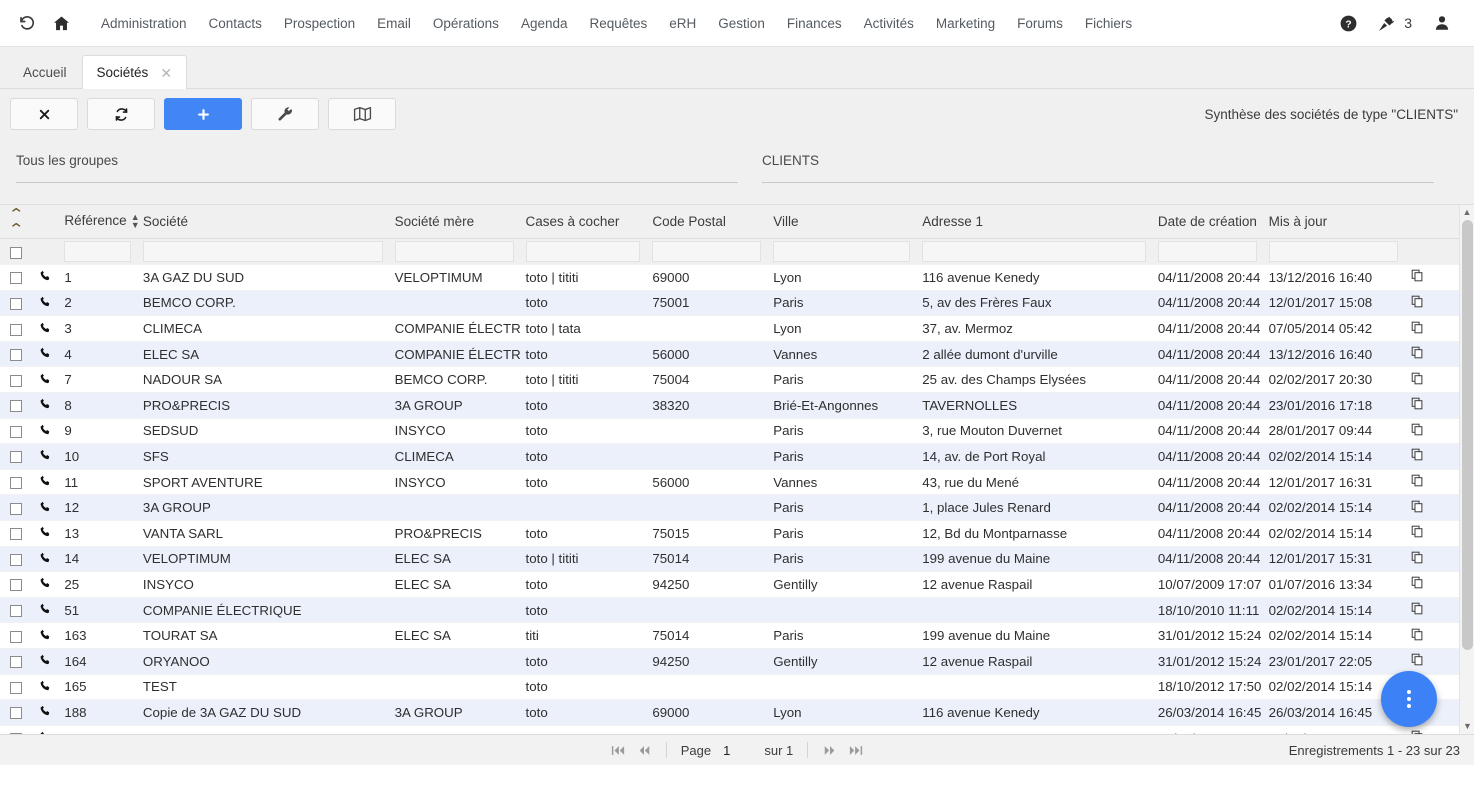  I want to click on filter-date-creation-input, so click(1207, 252).